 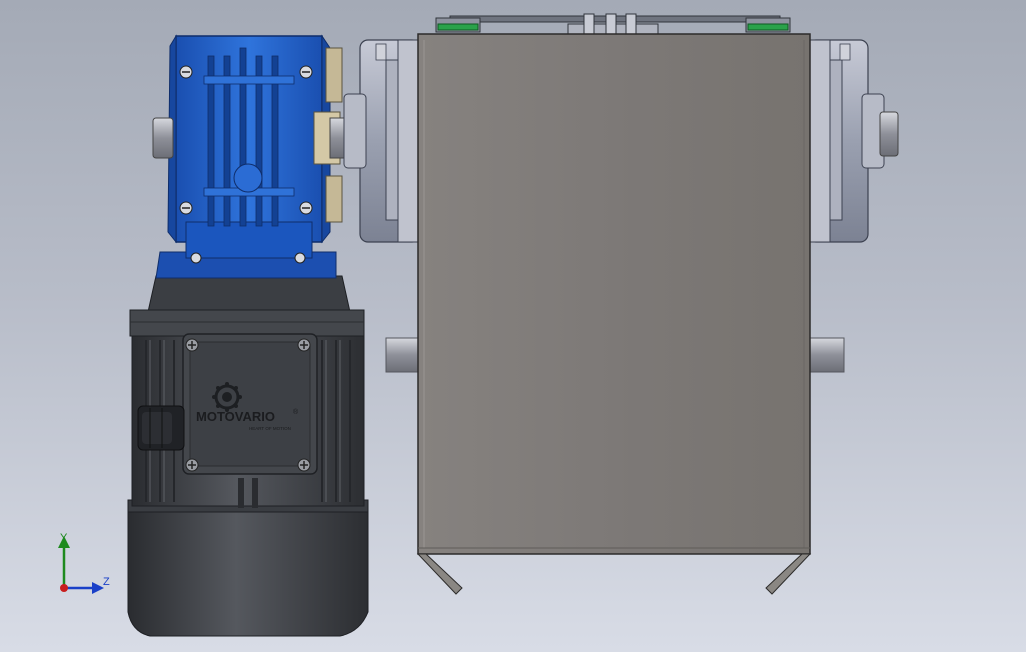 I want to click on top-bracket, so click(x=613, y=25).